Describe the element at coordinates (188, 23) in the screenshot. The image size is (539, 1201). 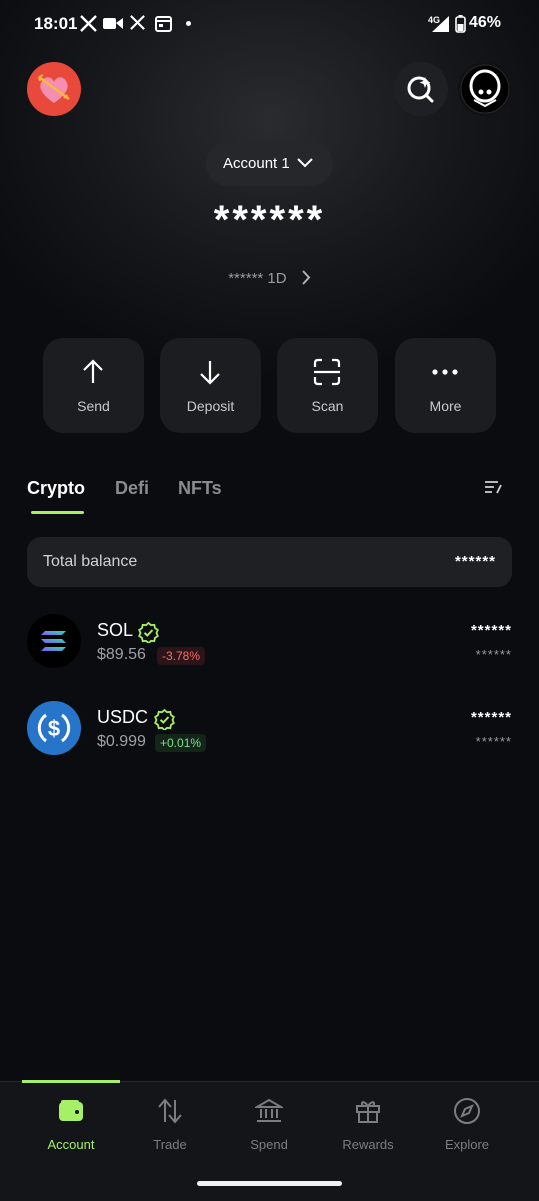
I see `notification-dot` at that location.